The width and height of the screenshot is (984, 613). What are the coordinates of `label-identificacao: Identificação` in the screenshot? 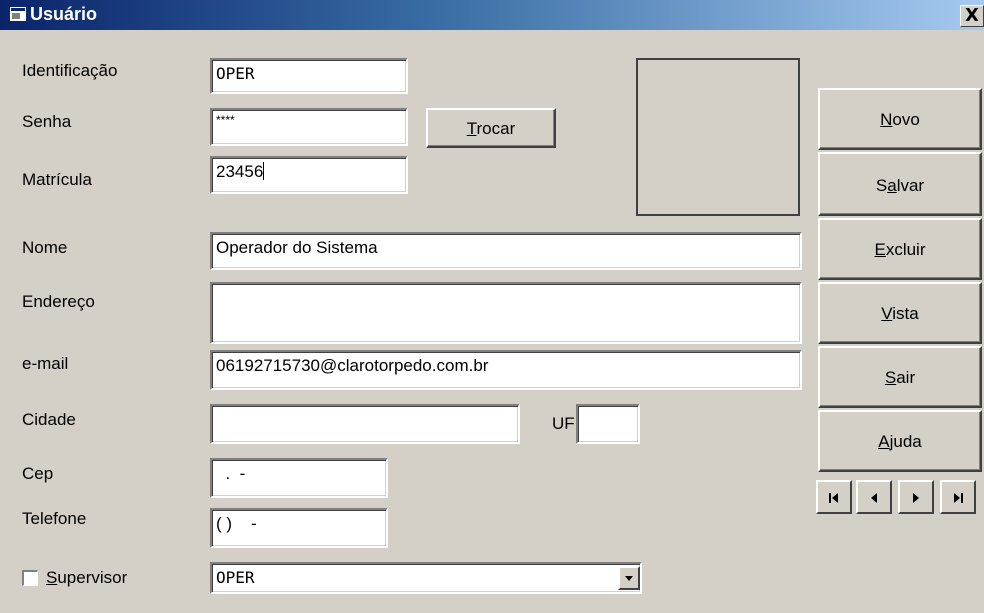 It's located at (70, 70).